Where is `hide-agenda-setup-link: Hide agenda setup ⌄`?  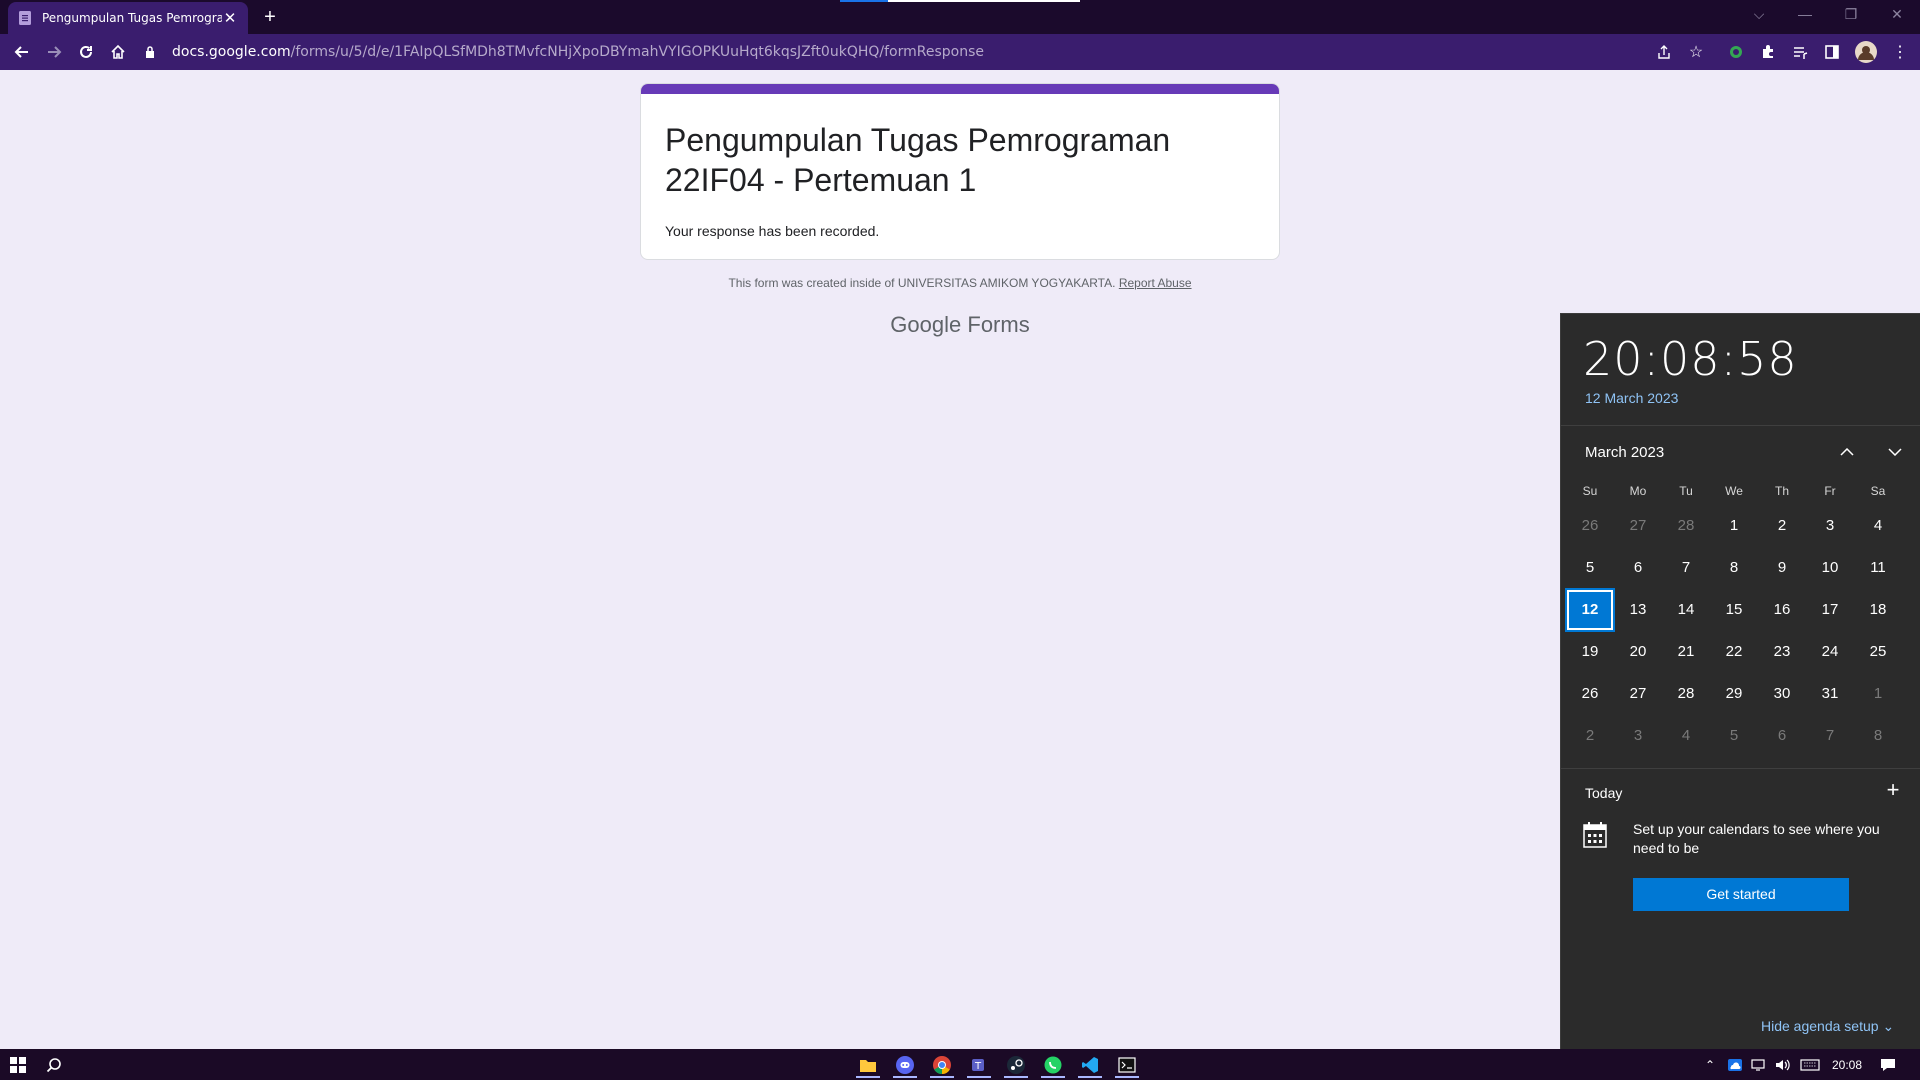
hide-agenda-setup-link: Hide agenda setup ⌄ is located at coordinates (1827, 1026).